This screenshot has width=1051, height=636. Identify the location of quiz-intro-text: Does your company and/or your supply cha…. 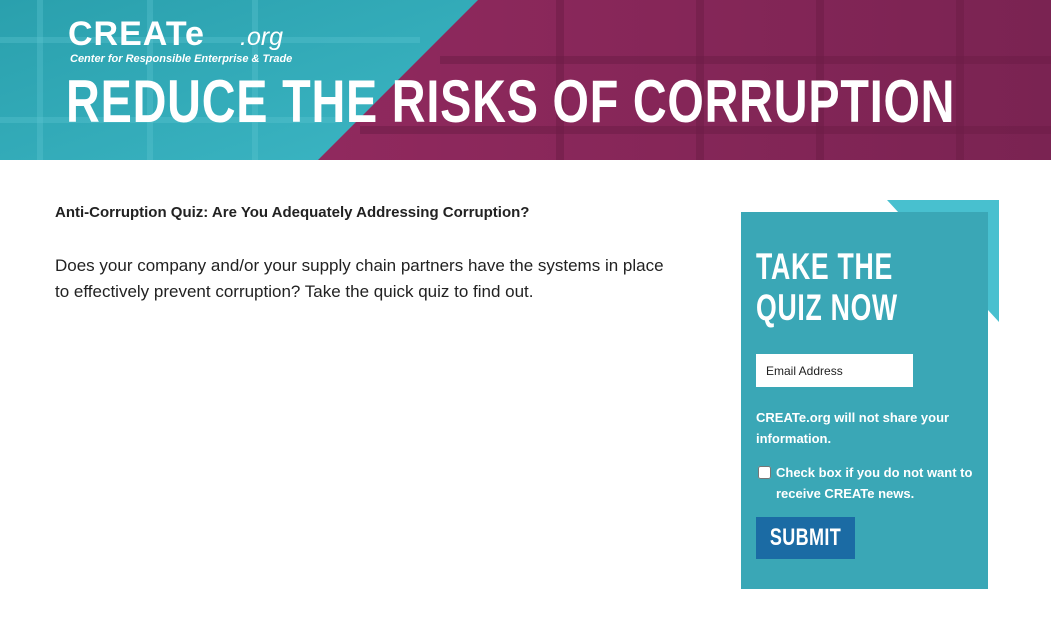
(359, 278).